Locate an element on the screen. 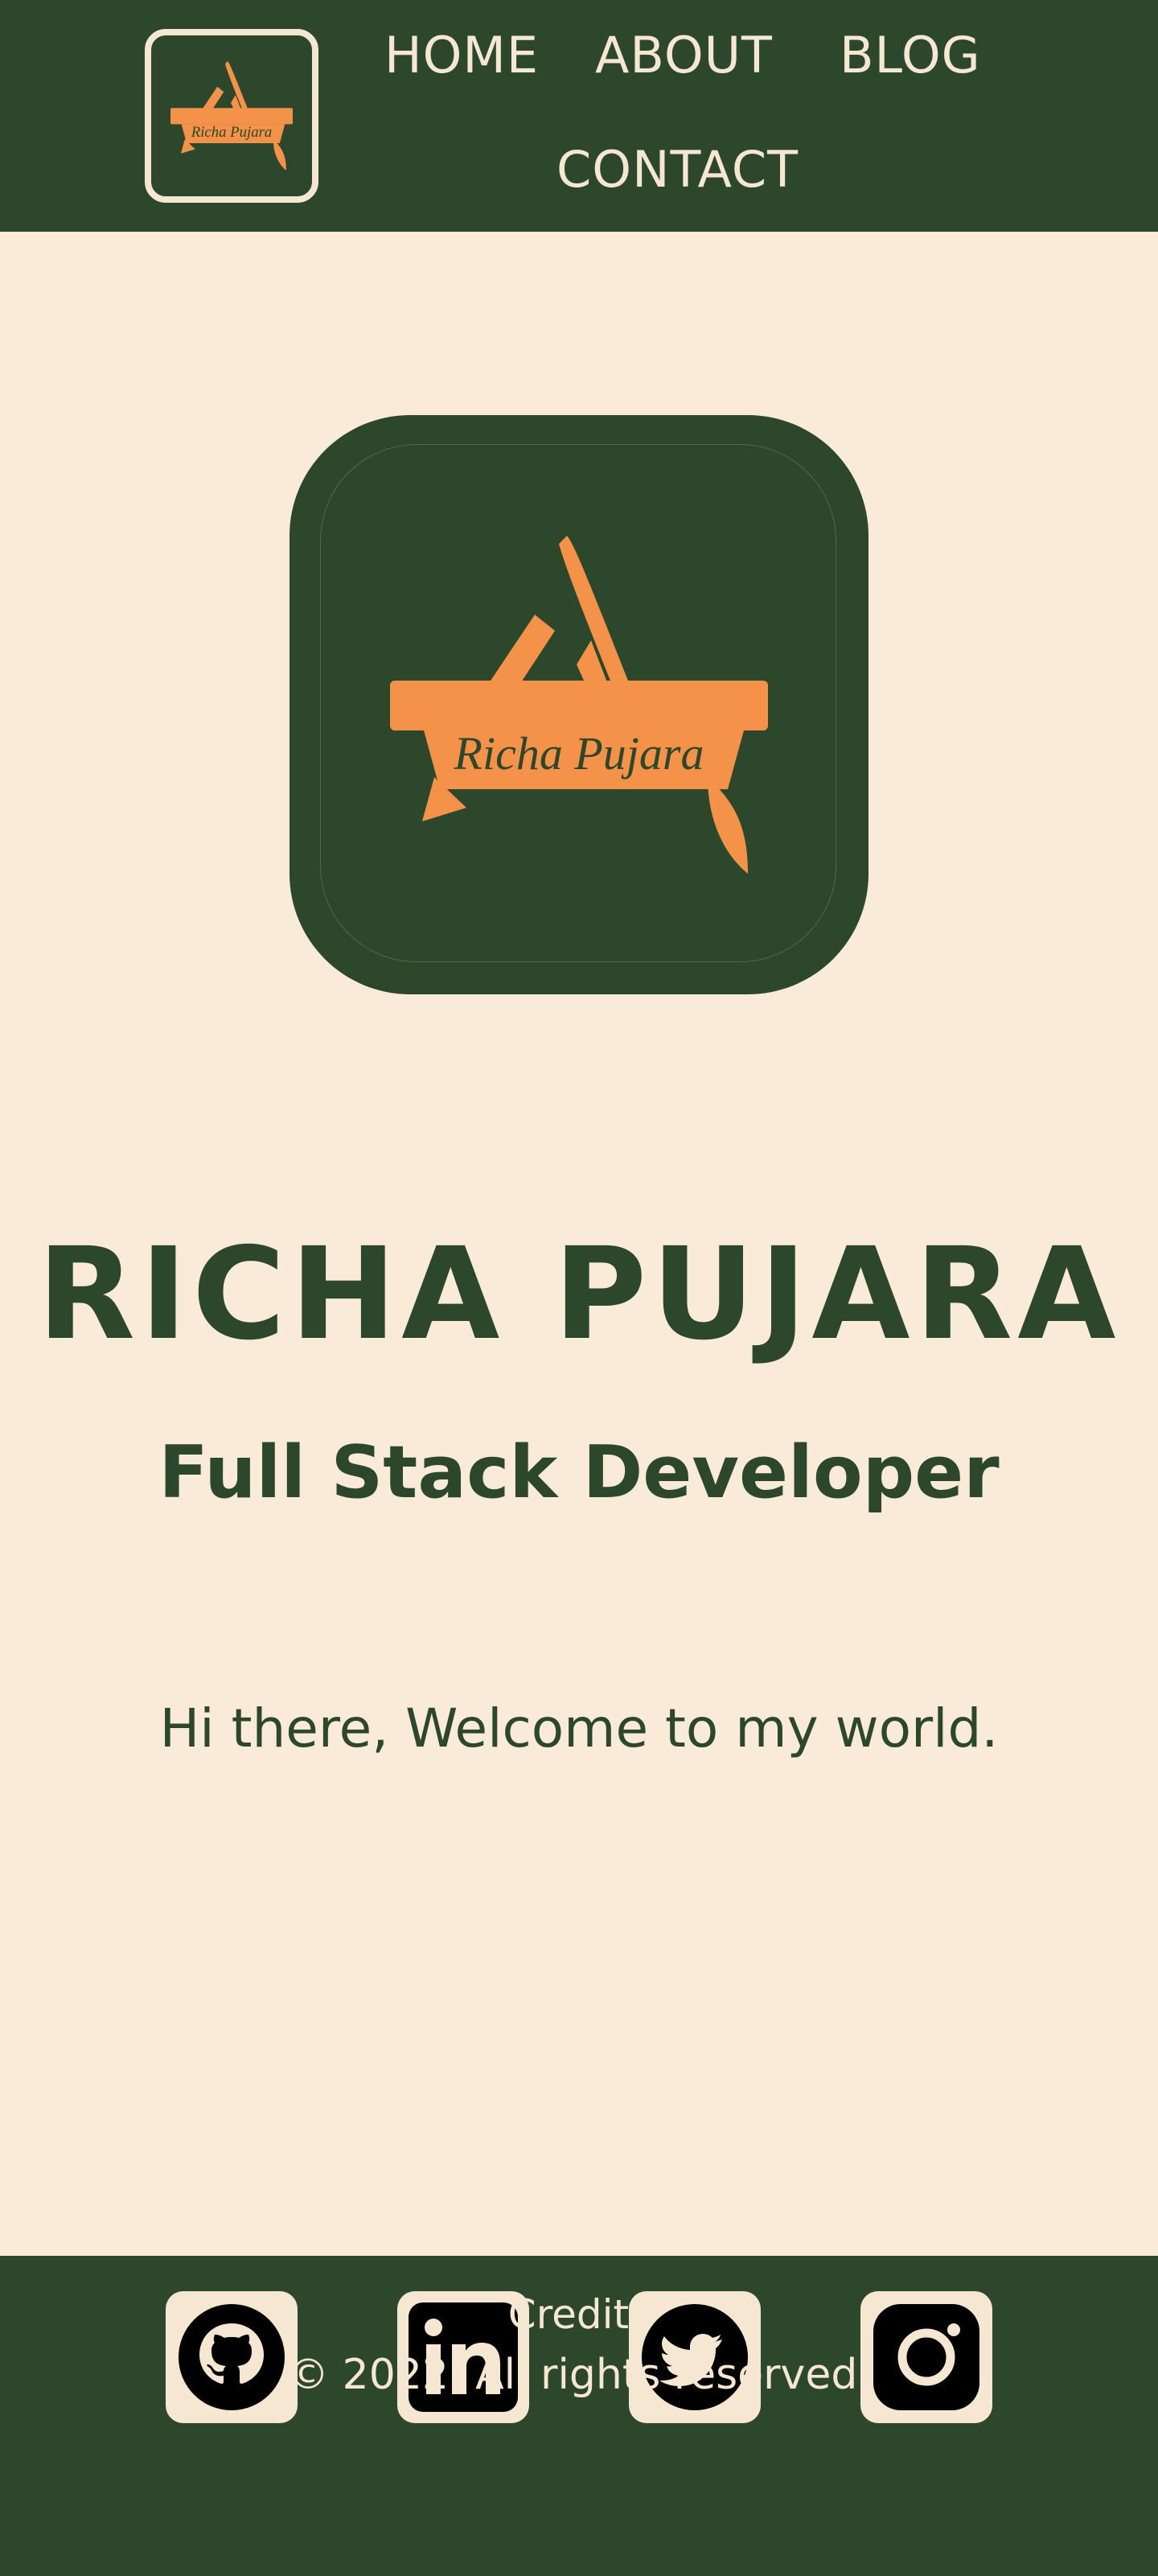 This screenshot has width=1158, height=2576. logo-link: Richa Pujara is located at coordinates (231, 116).